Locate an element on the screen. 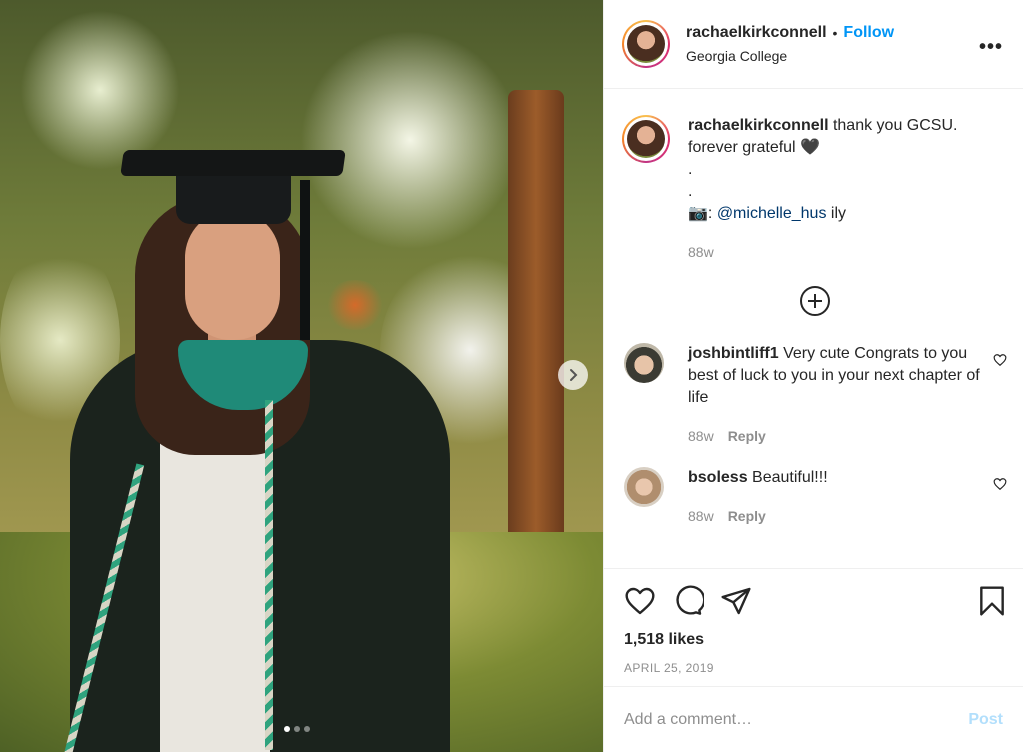 The image size is (1023, 752). comment-input is located at coordinates (796, 719).